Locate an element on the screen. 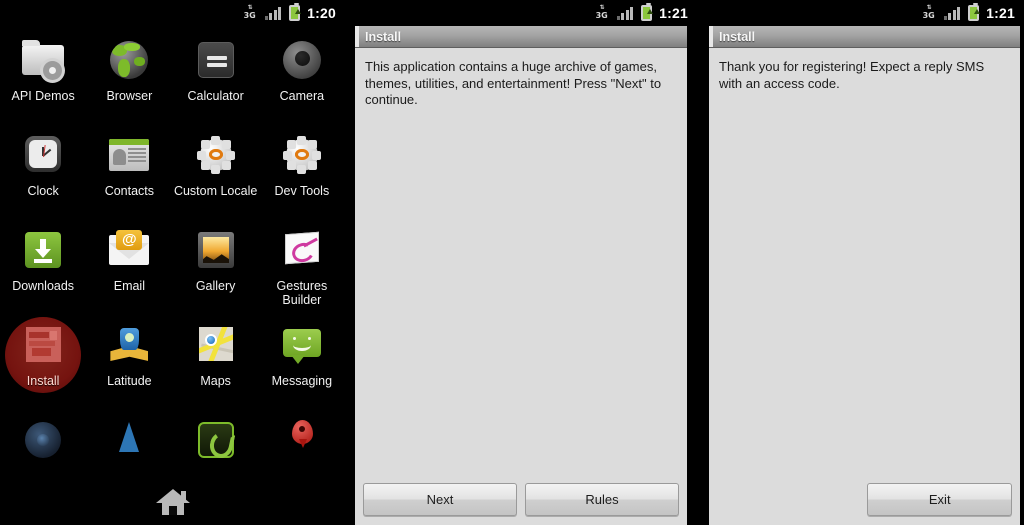 The width and height of the screenshot is (1024, 525). app-icon-dev-tools: Dev Tools is located at coordinates (302, 172).